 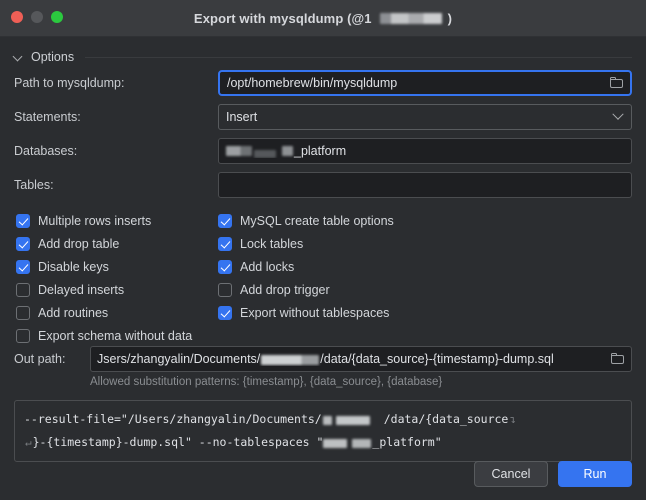 I want to click on checkbox-add-drop-table: Add drop table, so click(x=67, y=243).